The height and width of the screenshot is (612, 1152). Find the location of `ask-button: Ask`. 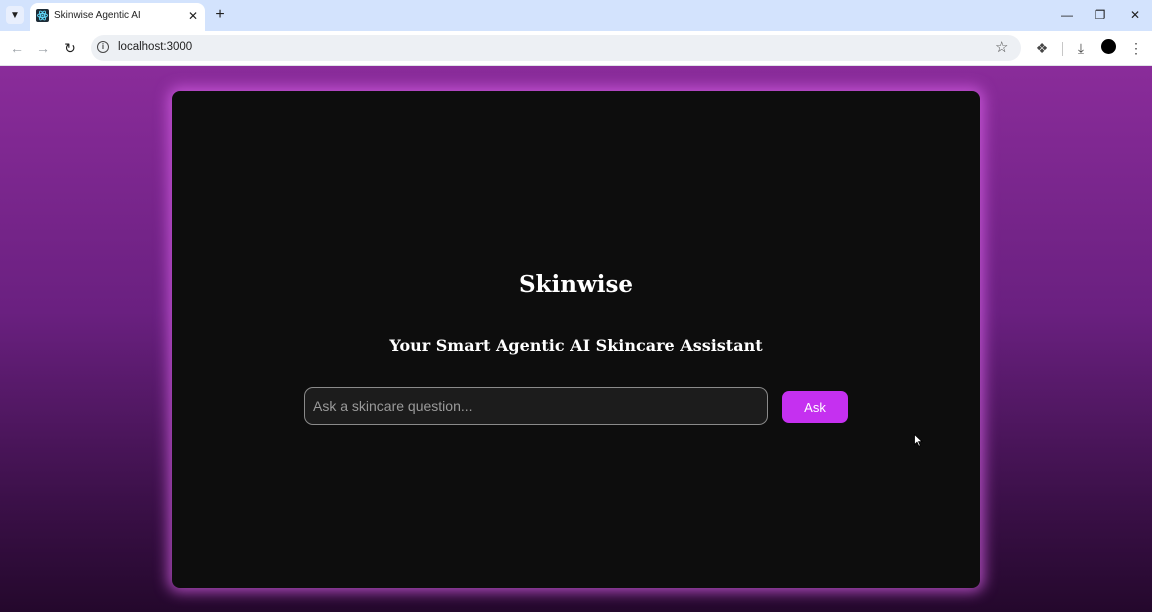

ask-button: Ask is located at coordinates (815, 407).